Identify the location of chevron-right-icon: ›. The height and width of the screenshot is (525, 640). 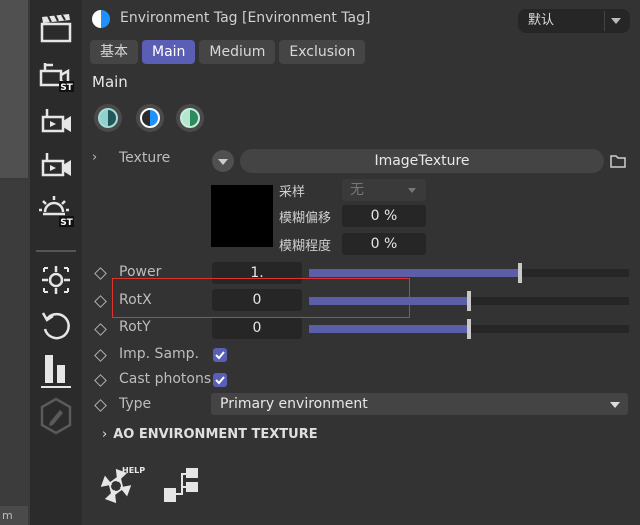
(105, 434).